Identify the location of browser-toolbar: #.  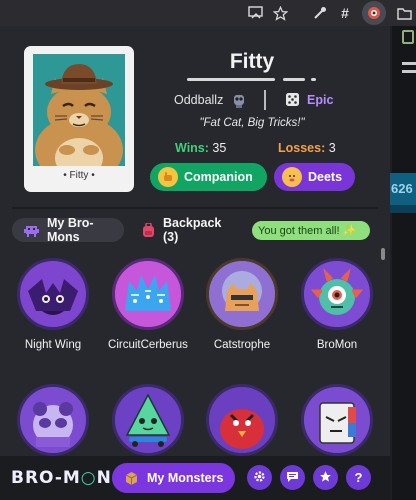
(208, 13).